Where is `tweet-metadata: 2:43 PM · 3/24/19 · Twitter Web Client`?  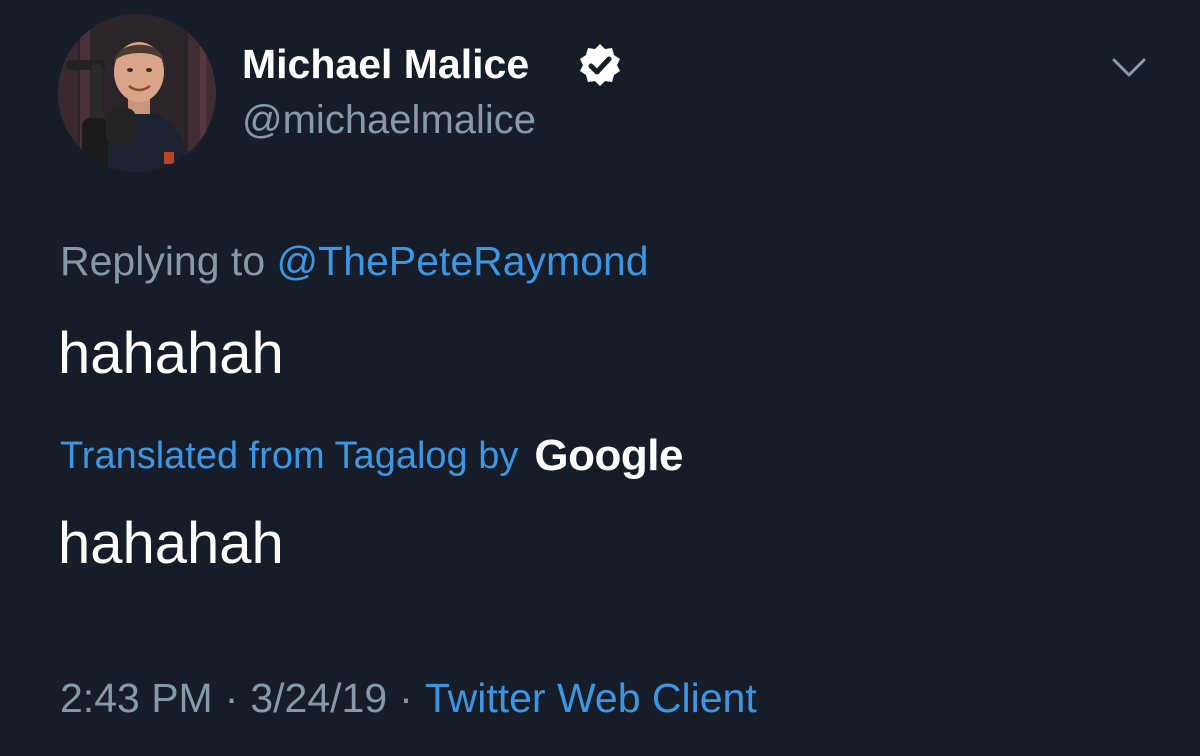 tweet-metadata: 2:43 PM · 3/24/19 · Twitter Web Client is located at coordinates (408, 698).